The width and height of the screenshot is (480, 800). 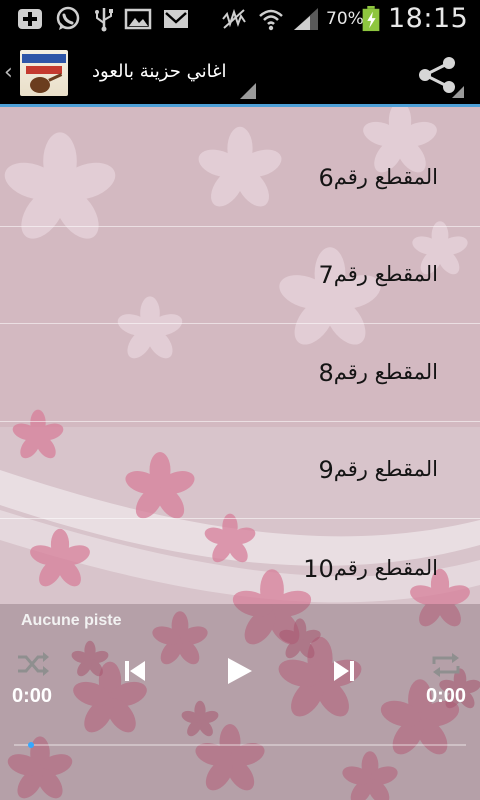 I want to click on track-label: 8المقطع رقم, so click(x=374, y=373).